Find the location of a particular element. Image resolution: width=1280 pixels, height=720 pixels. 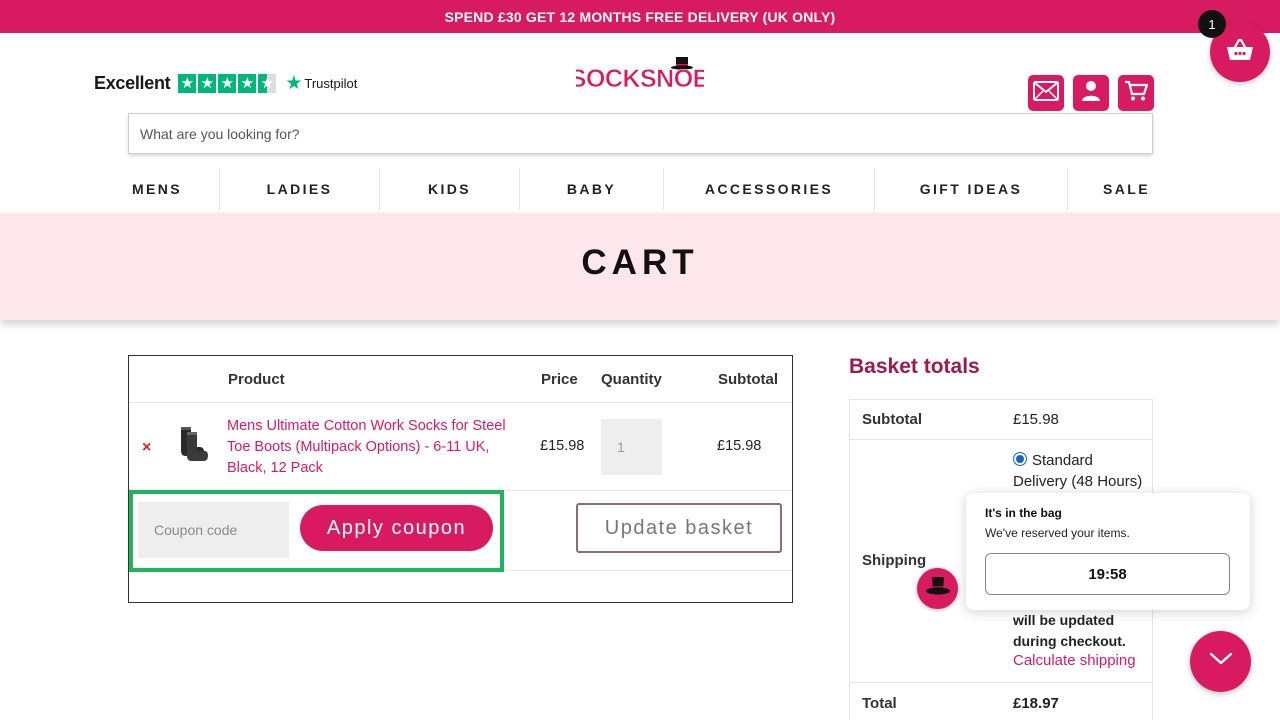

top-hat-badge is located at coordinates (937, 588).